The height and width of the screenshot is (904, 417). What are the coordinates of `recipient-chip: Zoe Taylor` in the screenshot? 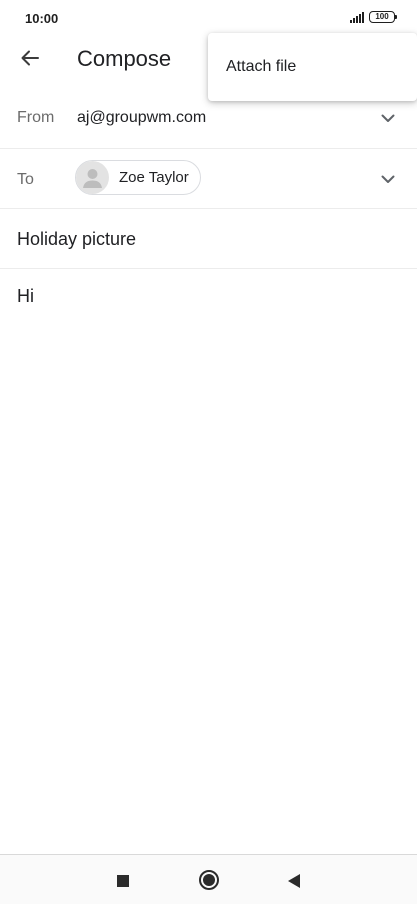 It's located at (138, 177).